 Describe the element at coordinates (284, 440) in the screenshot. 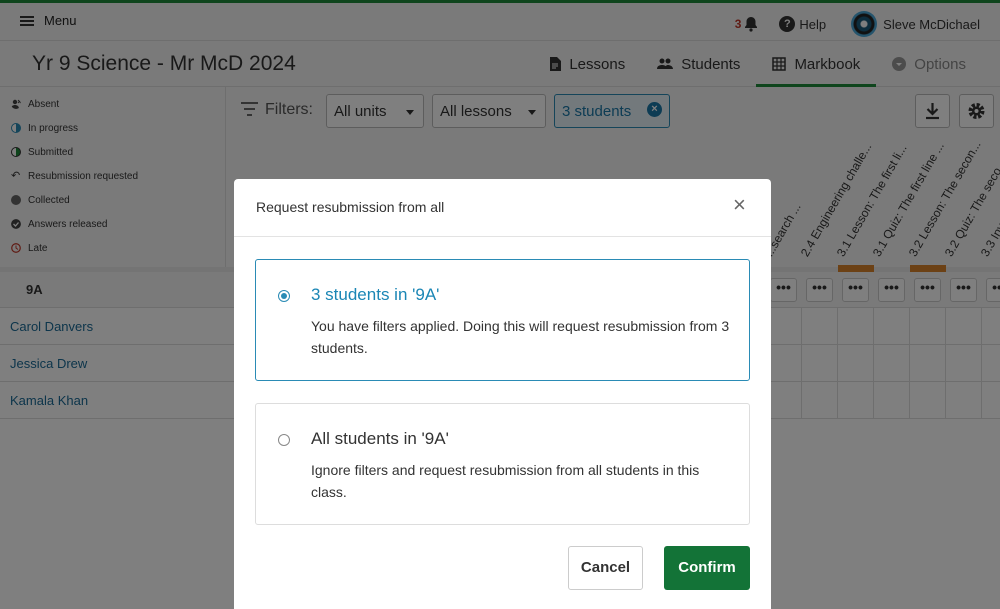

I see `radio-all` at that location.